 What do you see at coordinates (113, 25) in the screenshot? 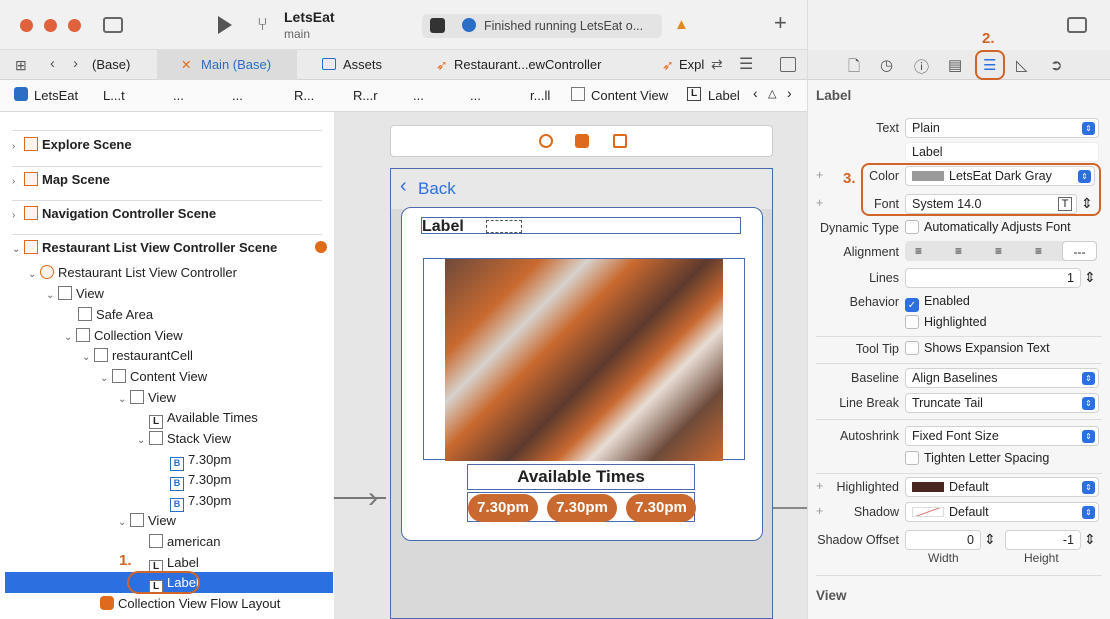
I see `sidebar-toggle-icon` at bounding box center [113, 25].